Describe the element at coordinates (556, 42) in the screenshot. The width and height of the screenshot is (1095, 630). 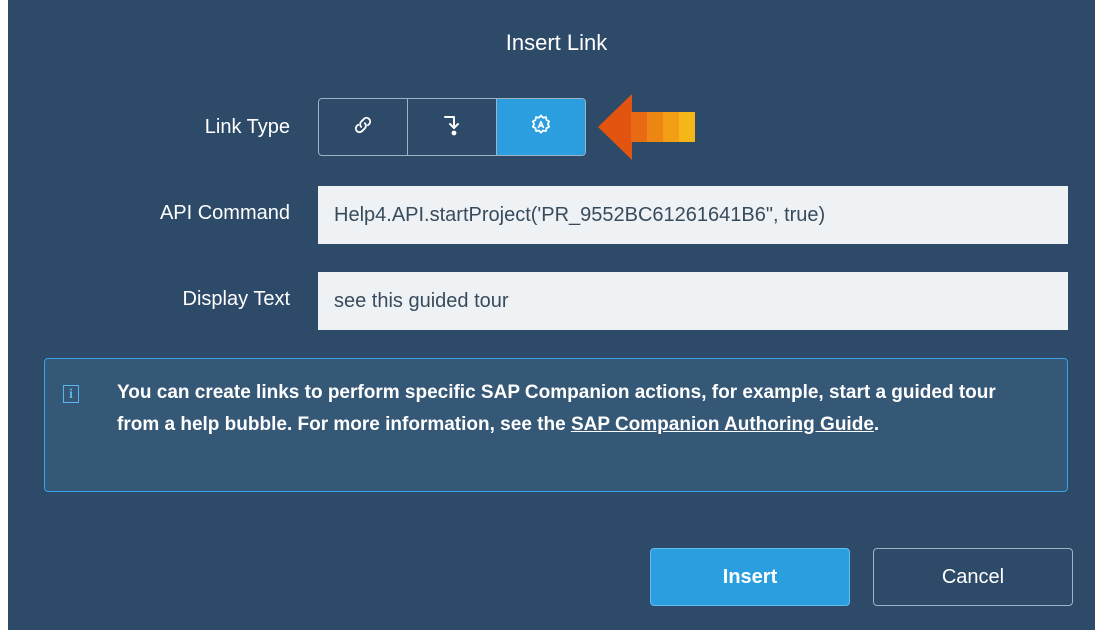
I see `dialog-title: Insert Link` at that location.